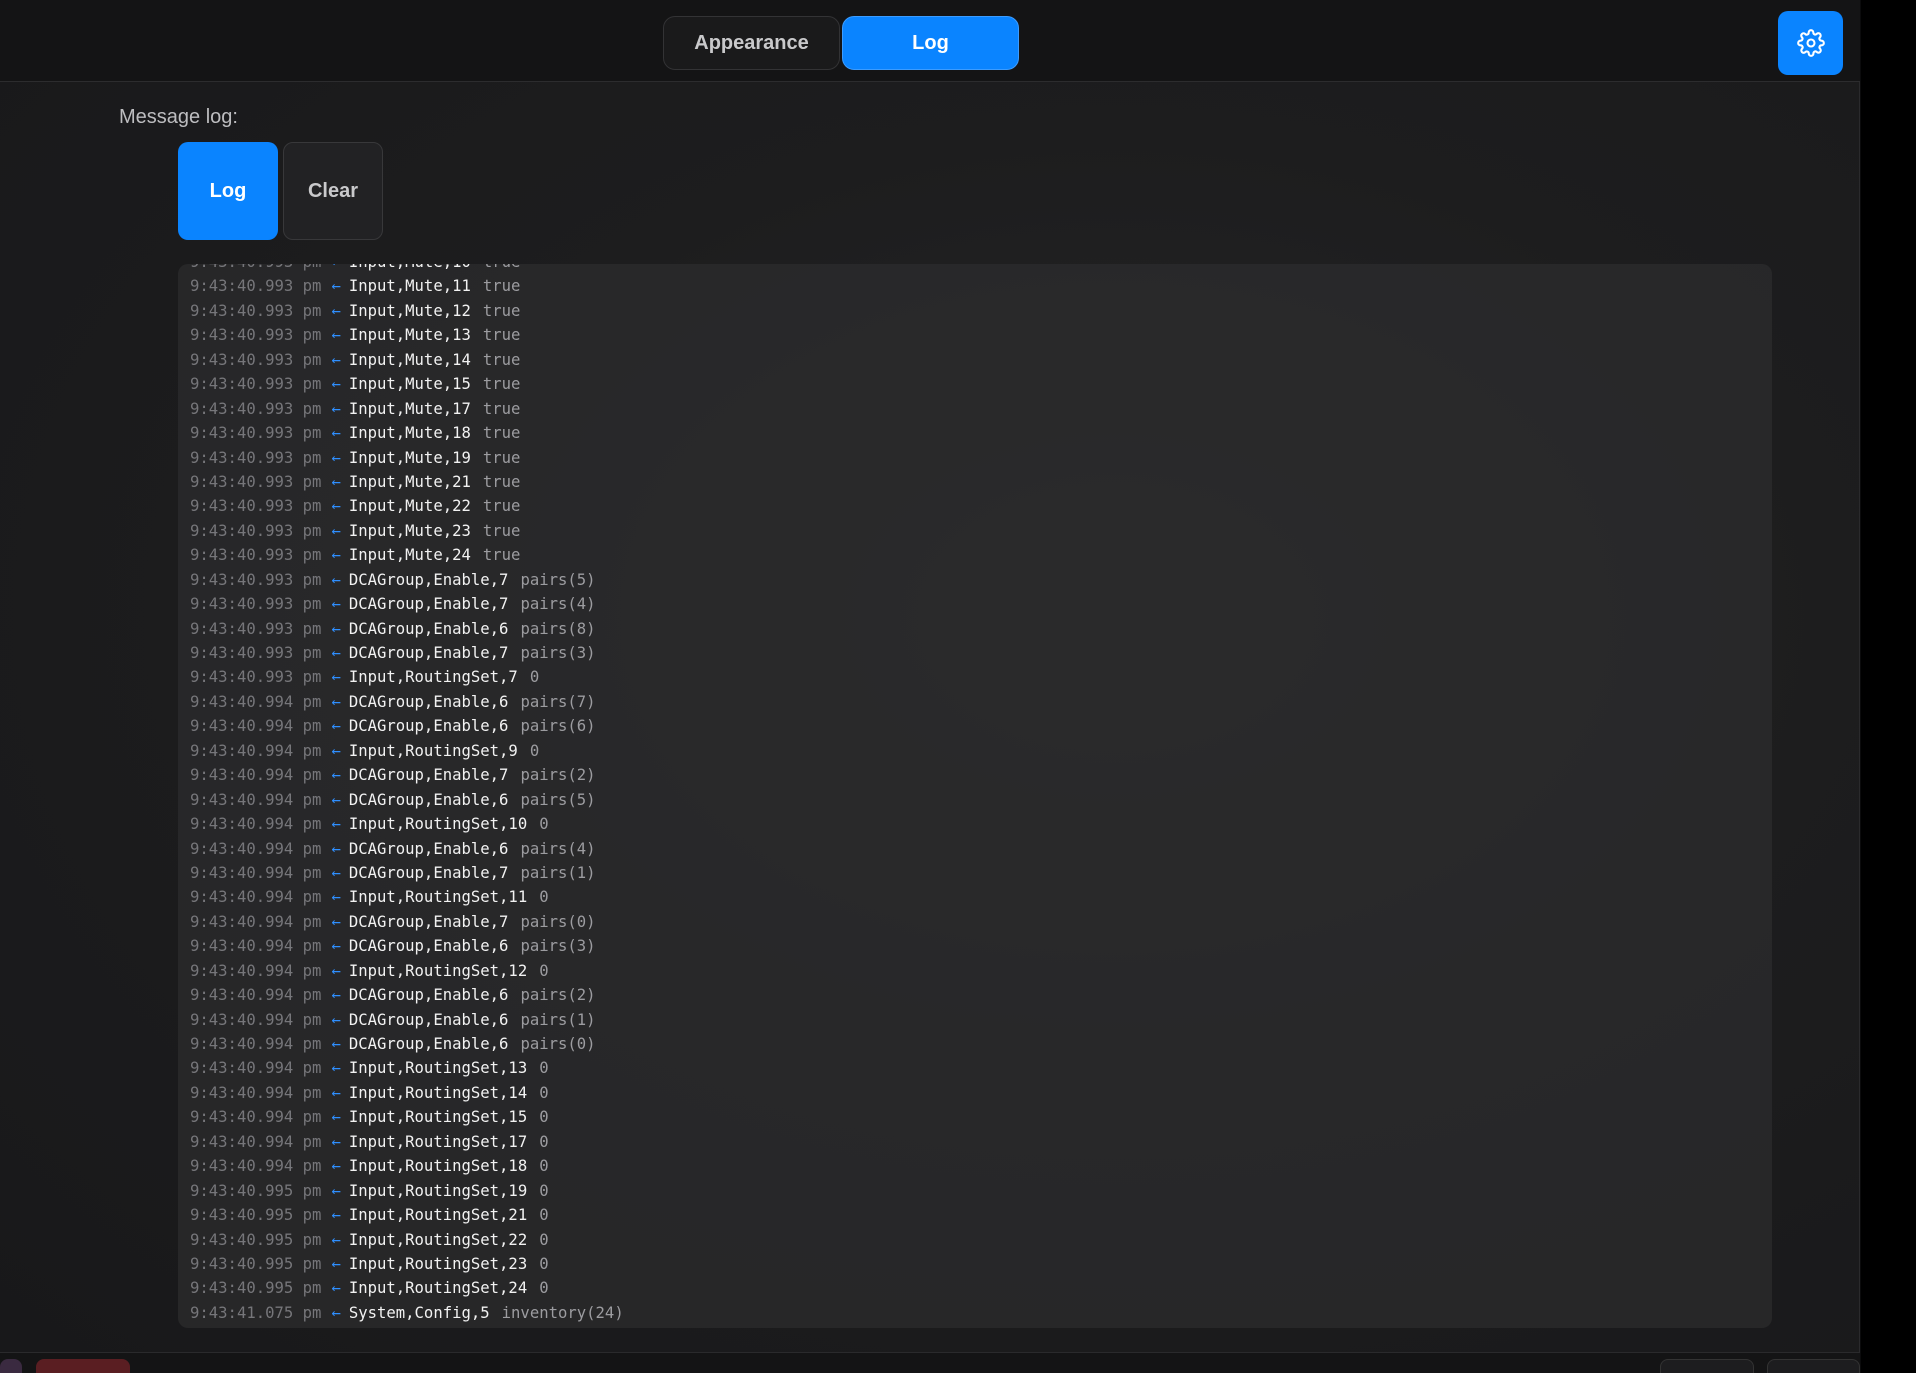 The image size is (1916, 1373). I want to click on log-timestamp: 9:43:40.995 pm, so click(256, 1215).